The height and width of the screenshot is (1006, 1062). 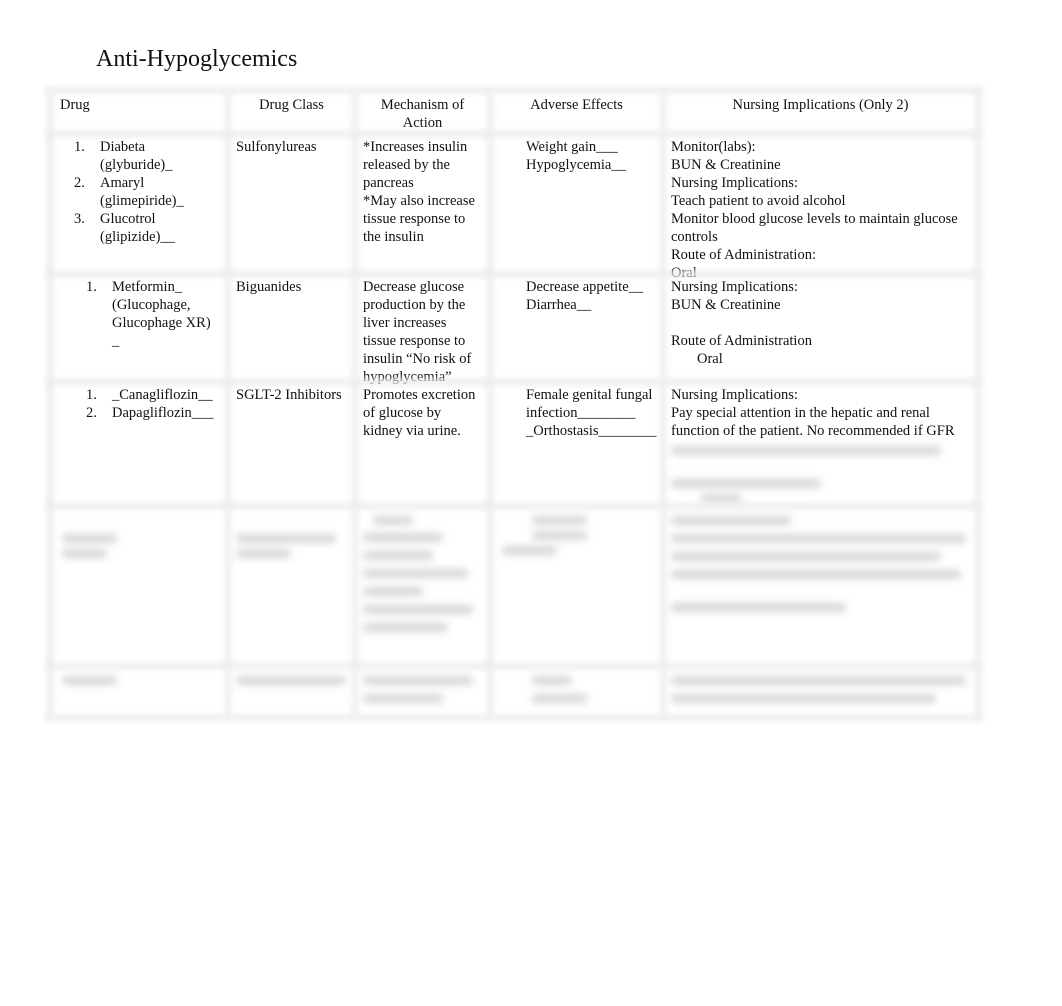 What do you see at coordinates (710, 359) in the screenshot?
I see `nursing-line: Oral` at bounding box center [710, 359].